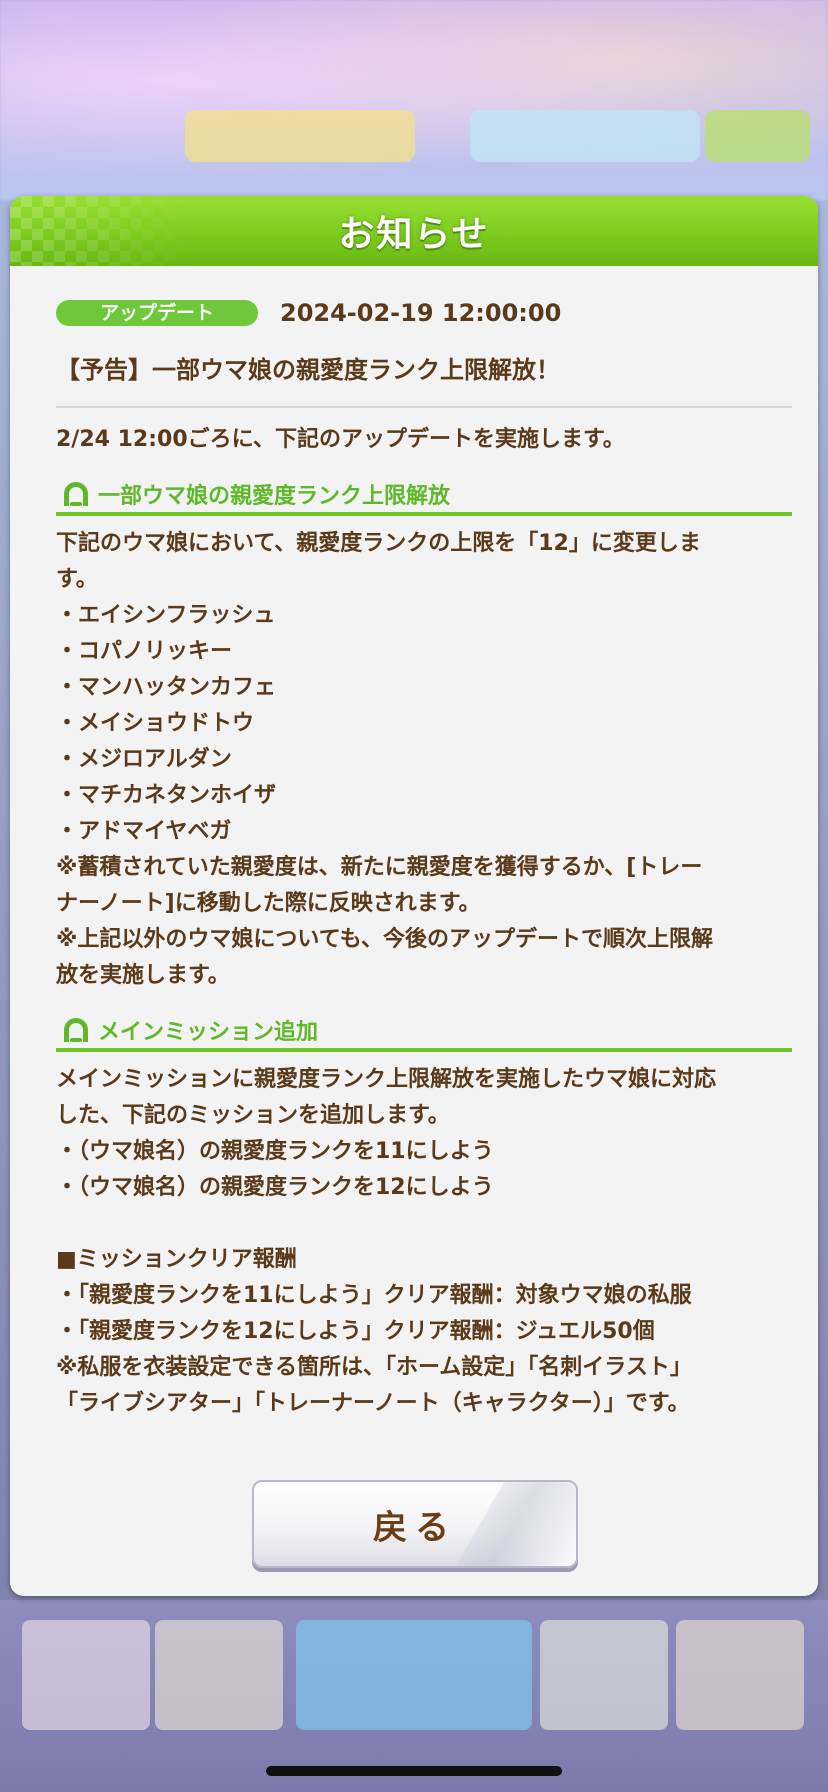 The width and height of the screenshot is (828, 1792). What do you see at coordinates (166, 687) in the screenshot?
I see `list-item: ・マンハッタンカフェ` at bounding box center [166, 687].